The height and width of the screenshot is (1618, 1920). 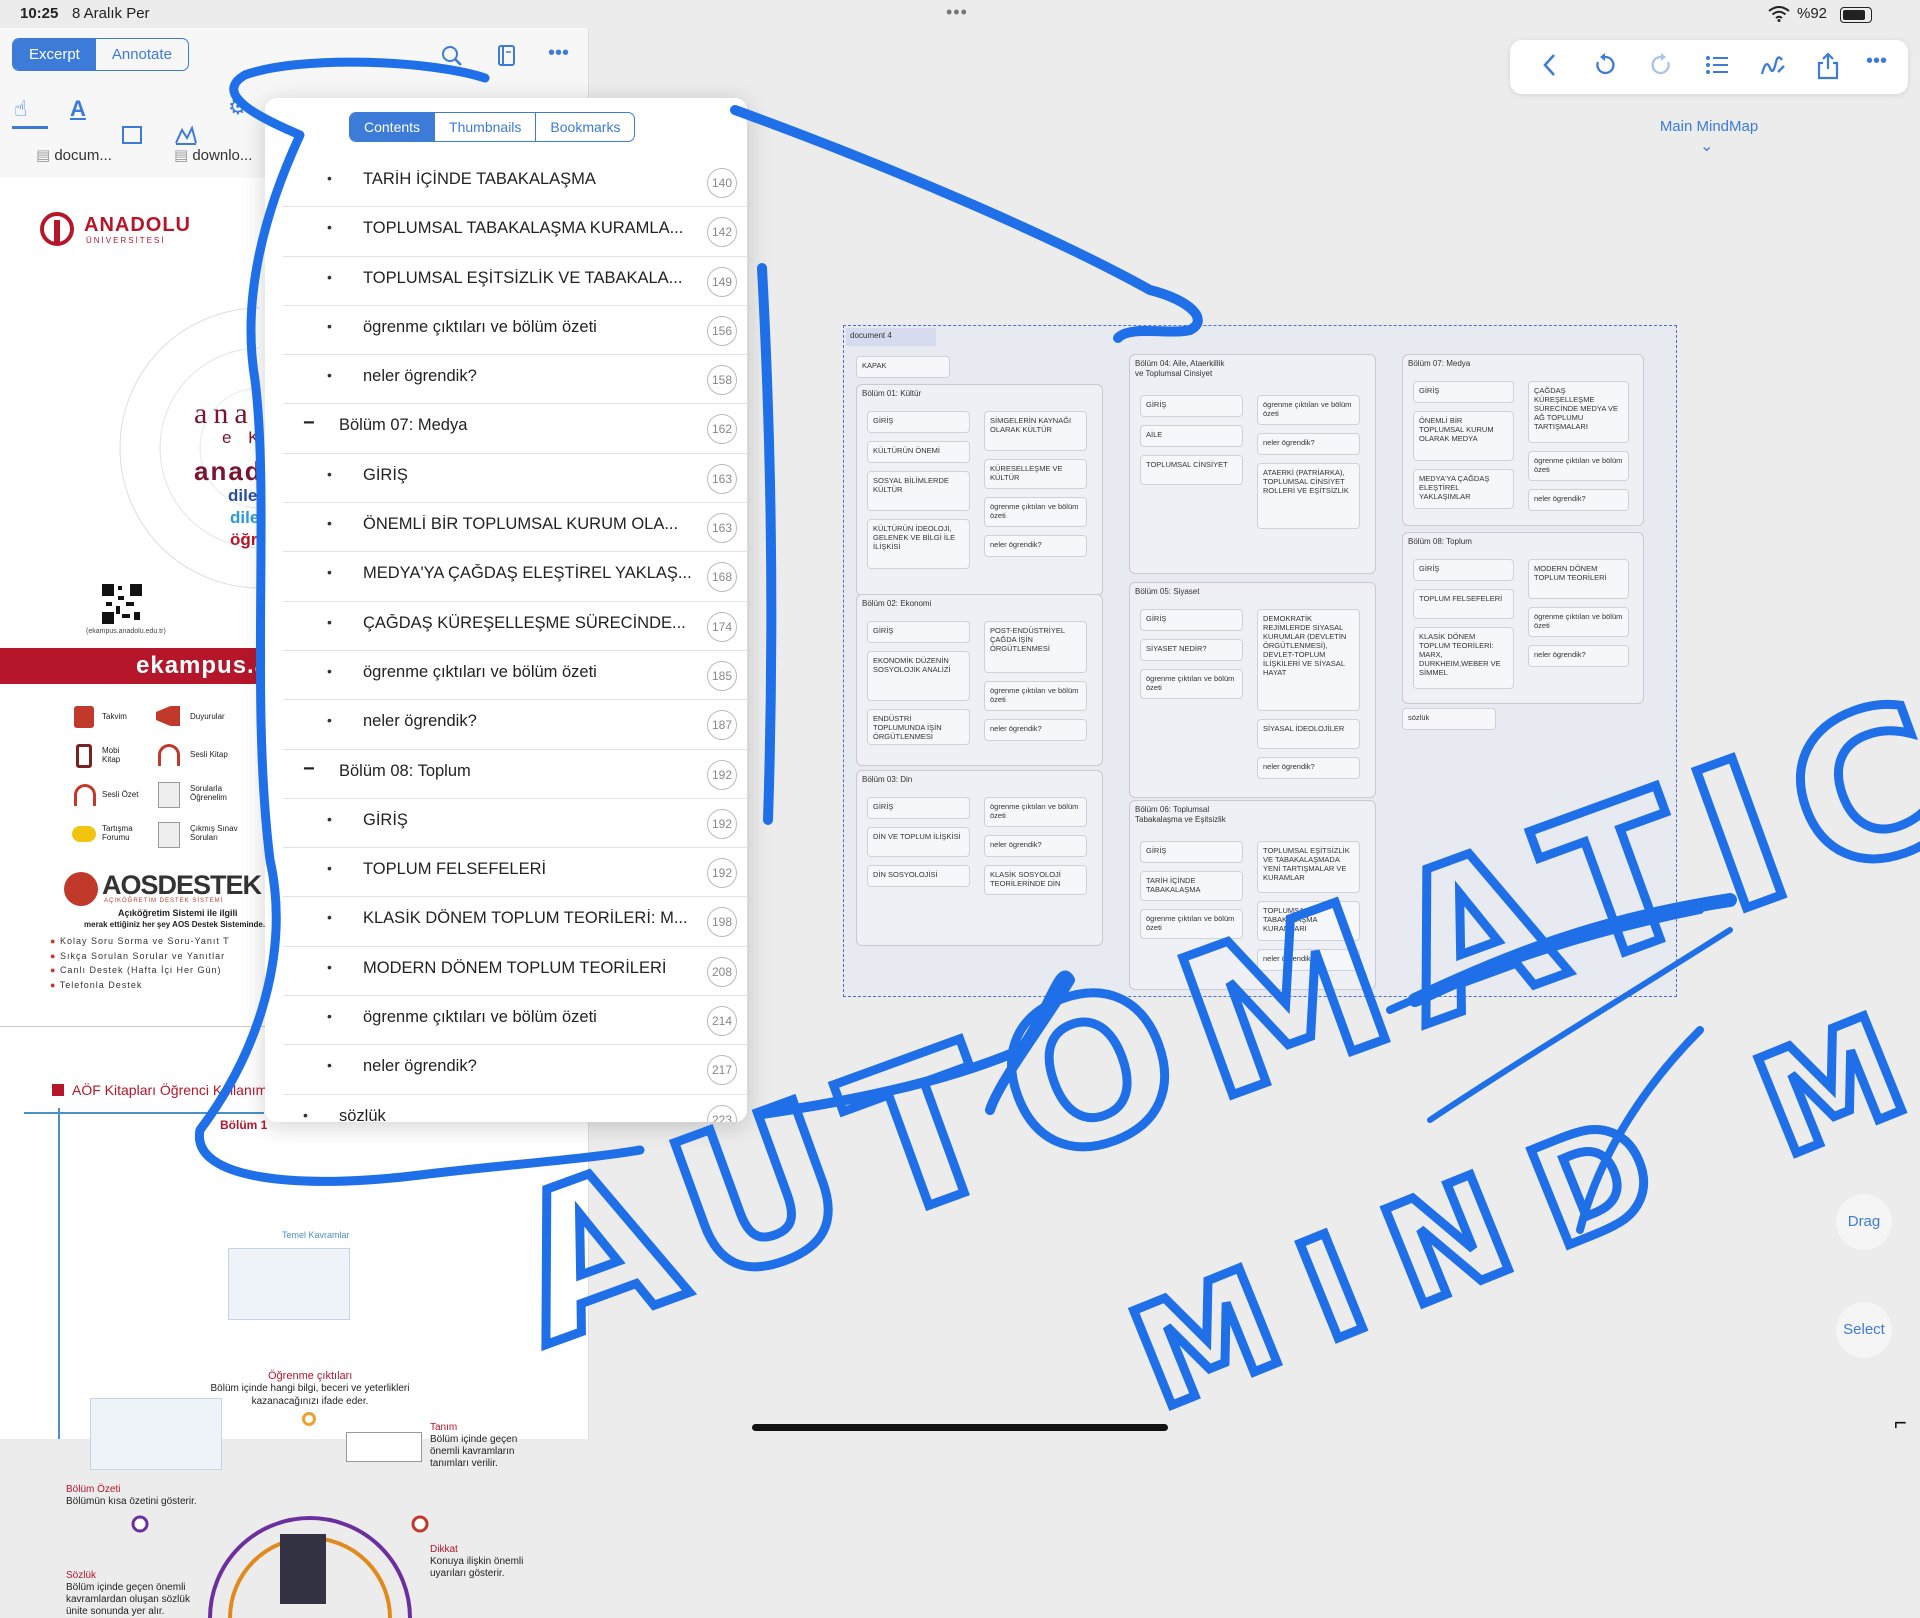 I want to click on home-indicator, so click(x=960, y=1427).